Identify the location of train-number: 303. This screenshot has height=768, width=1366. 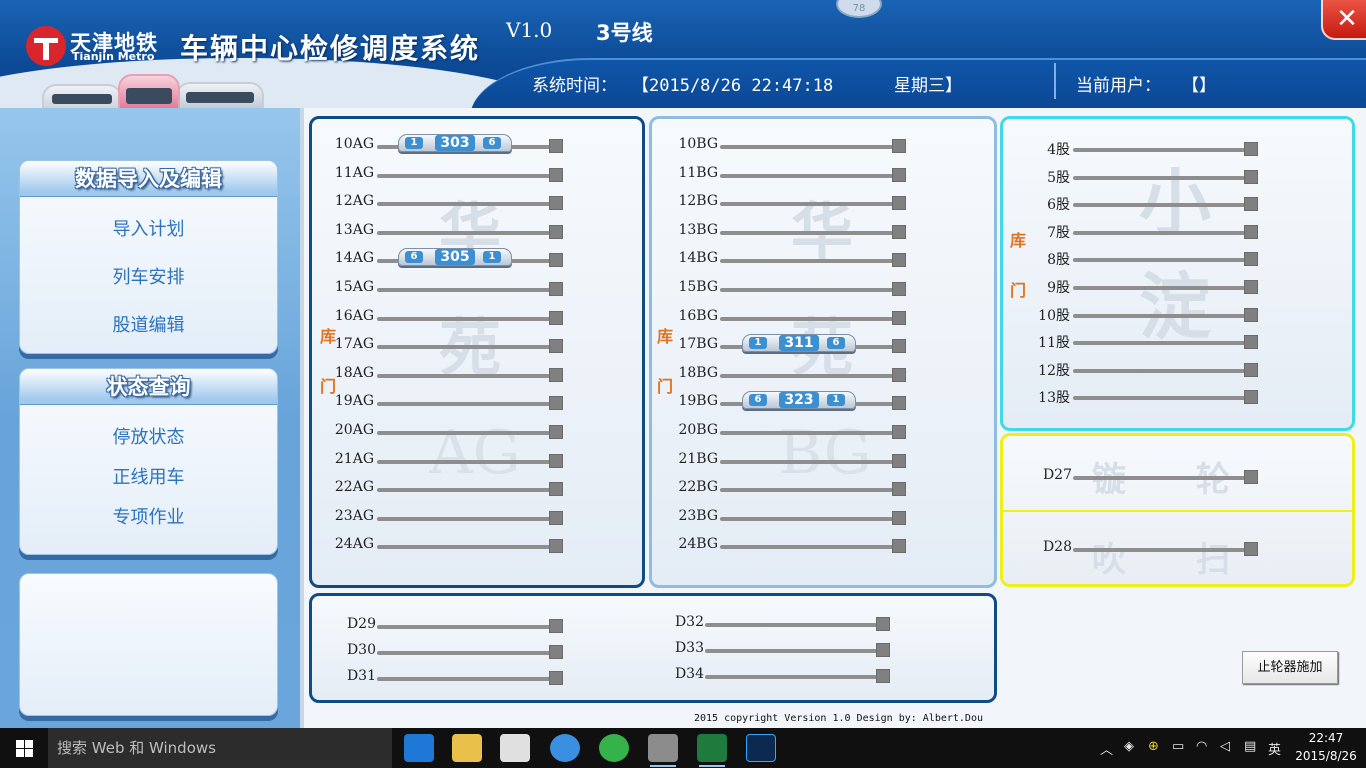
(455, 143).